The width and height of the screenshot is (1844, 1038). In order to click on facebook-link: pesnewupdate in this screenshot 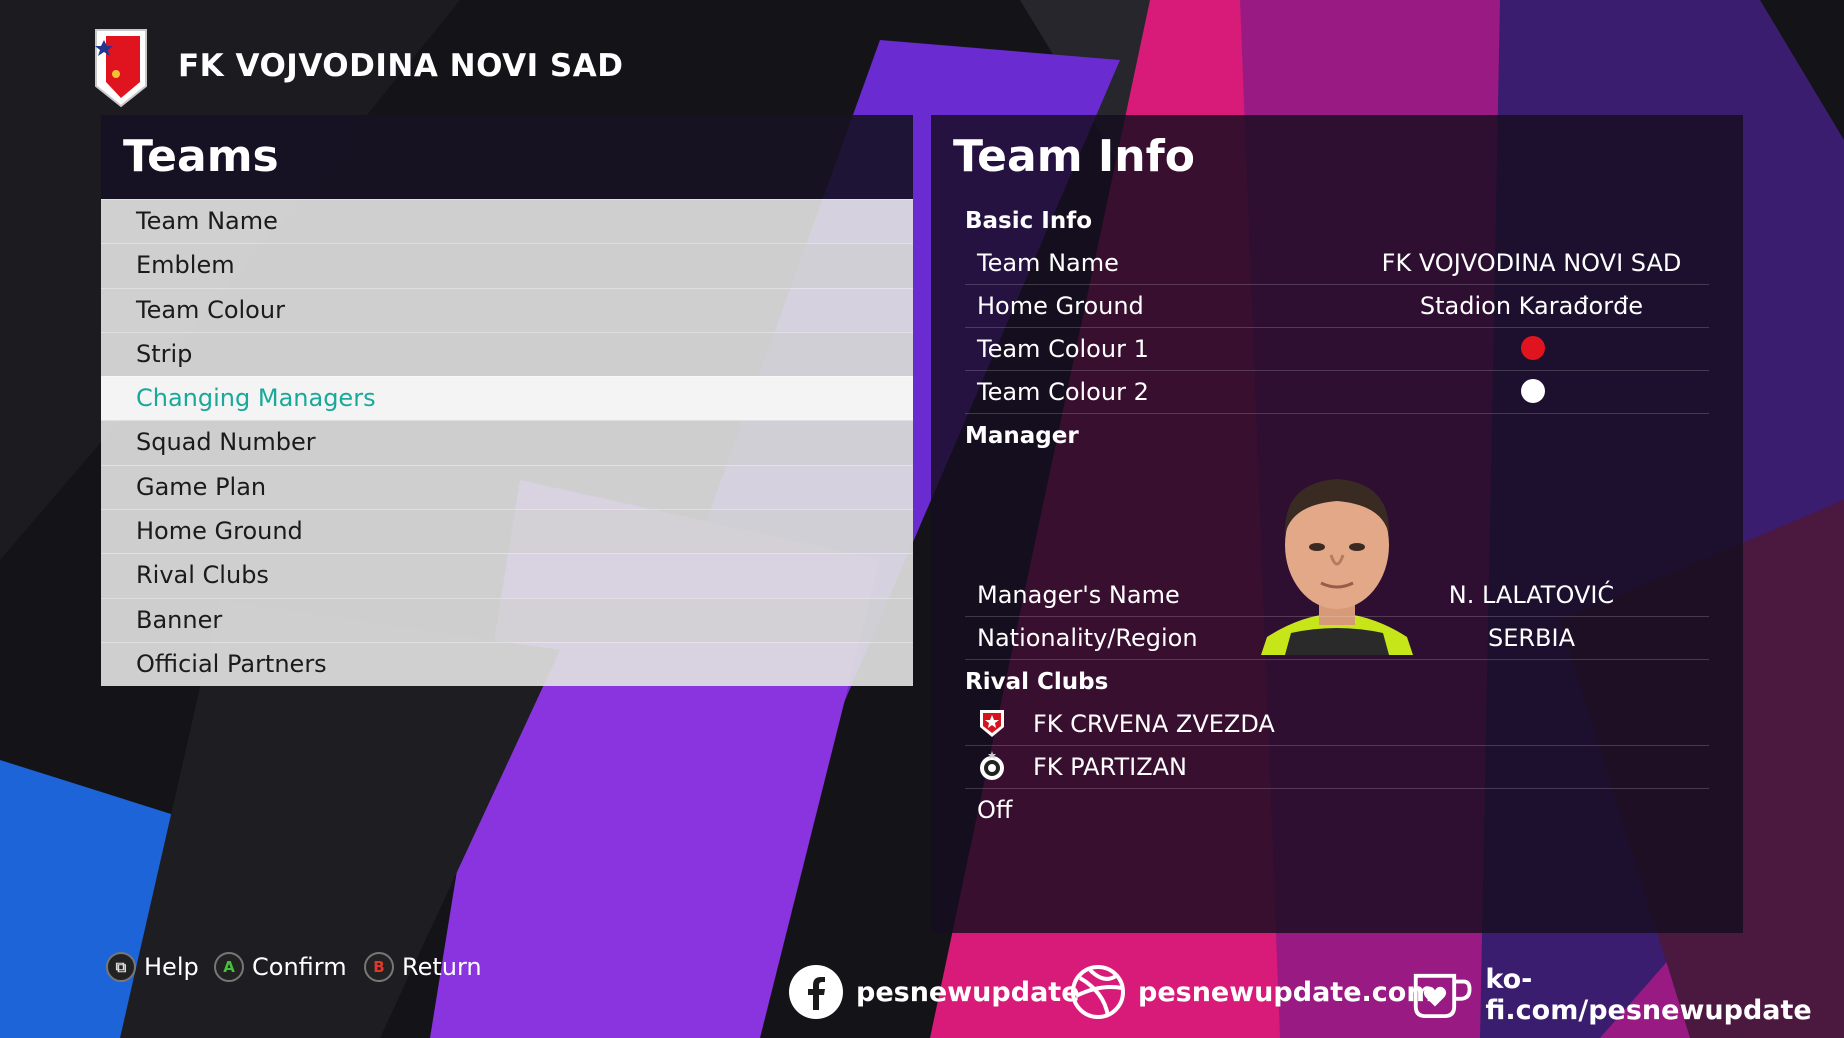, I will do `click(934, 992)`.